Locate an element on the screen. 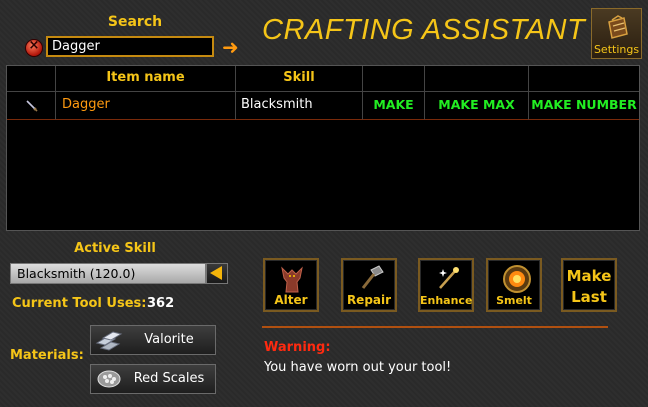  make-max-button: MAKE MAX is located at coordinates (477, 106).